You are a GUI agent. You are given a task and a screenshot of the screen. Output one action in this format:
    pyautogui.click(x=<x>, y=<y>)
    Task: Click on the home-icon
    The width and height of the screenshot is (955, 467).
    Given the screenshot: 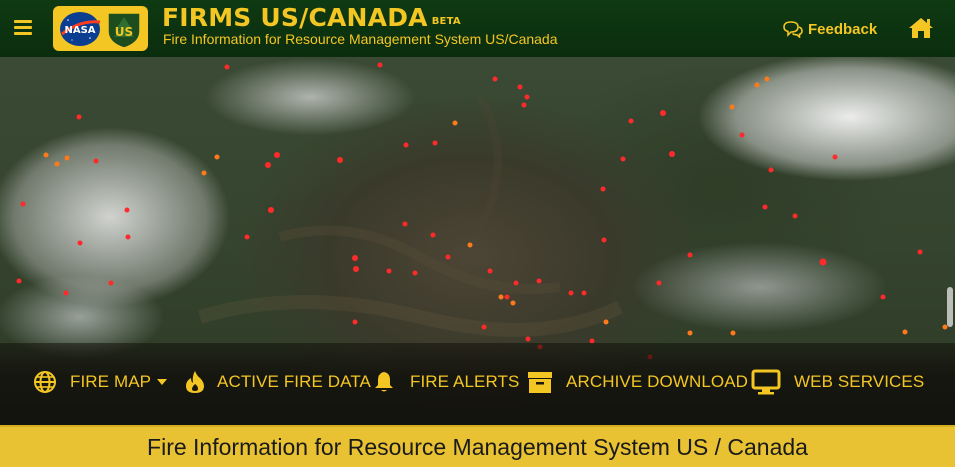 What is the action you would take?
    pyautogui.click(x=921, y=28)
    